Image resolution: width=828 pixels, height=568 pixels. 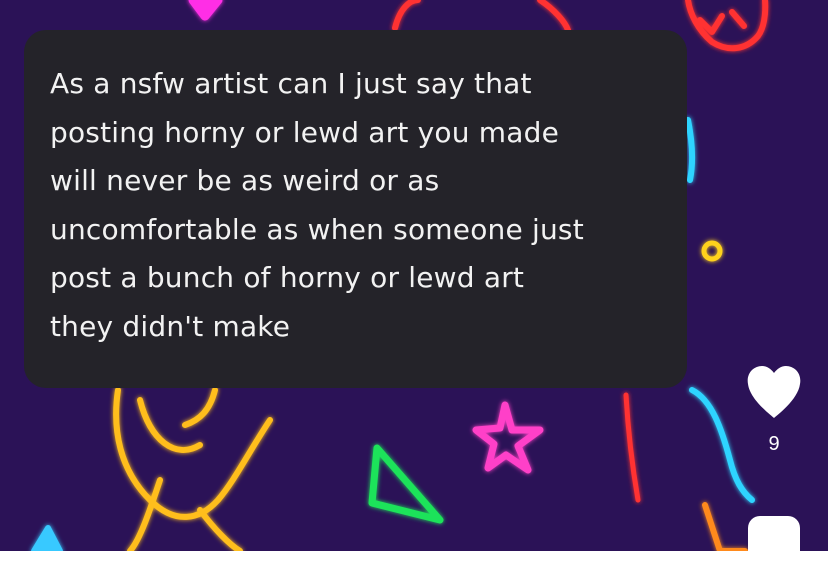 I want to click on magenta-doodle, so click(x=205, y=10).